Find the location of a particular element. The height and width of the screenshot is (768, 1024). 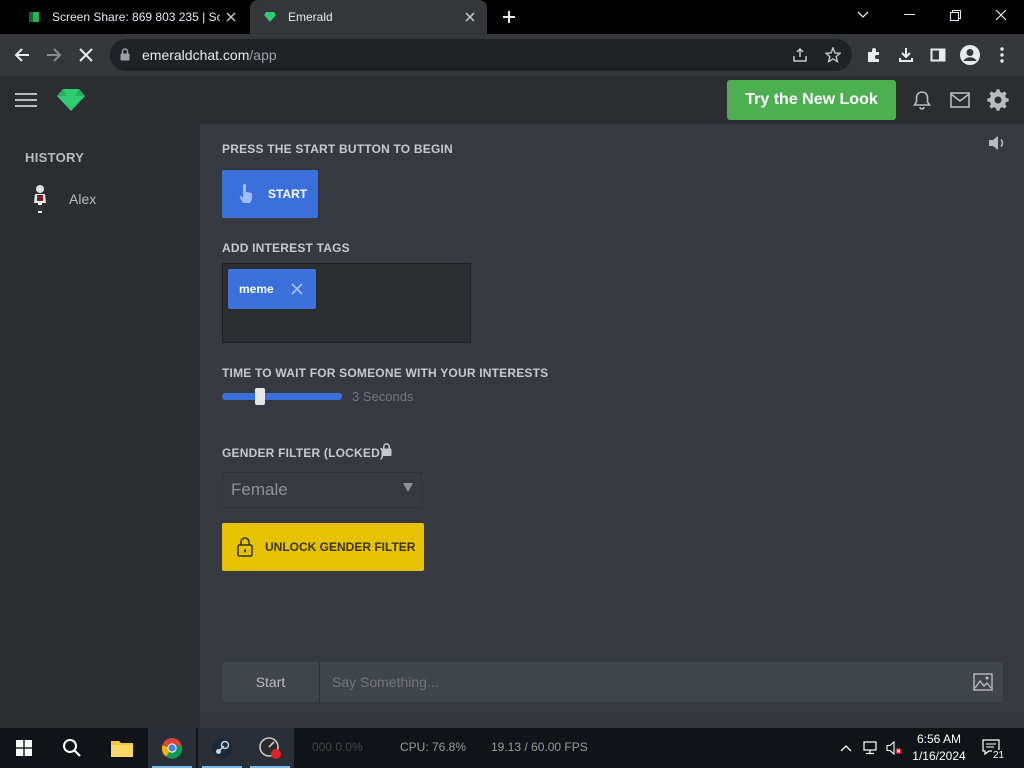

gender-filter-label: GENDER FILTER (LOCKED) is located at coordinates (303, 453).